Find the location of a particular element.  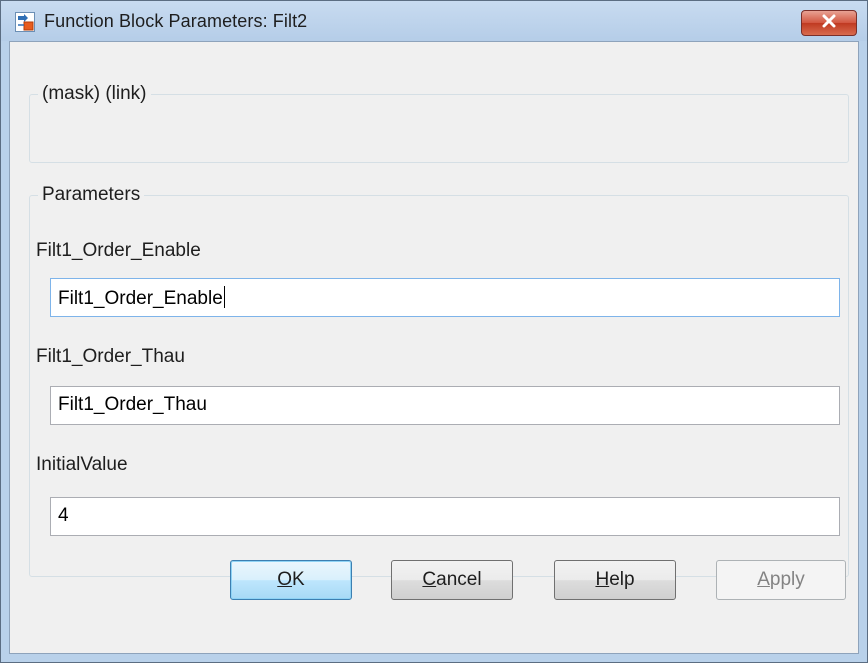

param-value-filt1-order-thau: Filt1_Order_Thau is located at coordinates (132, 404).